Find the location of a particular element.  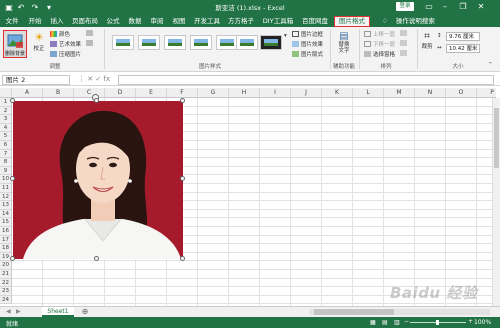

row-header: 7 is located at coordinates (6, 154).